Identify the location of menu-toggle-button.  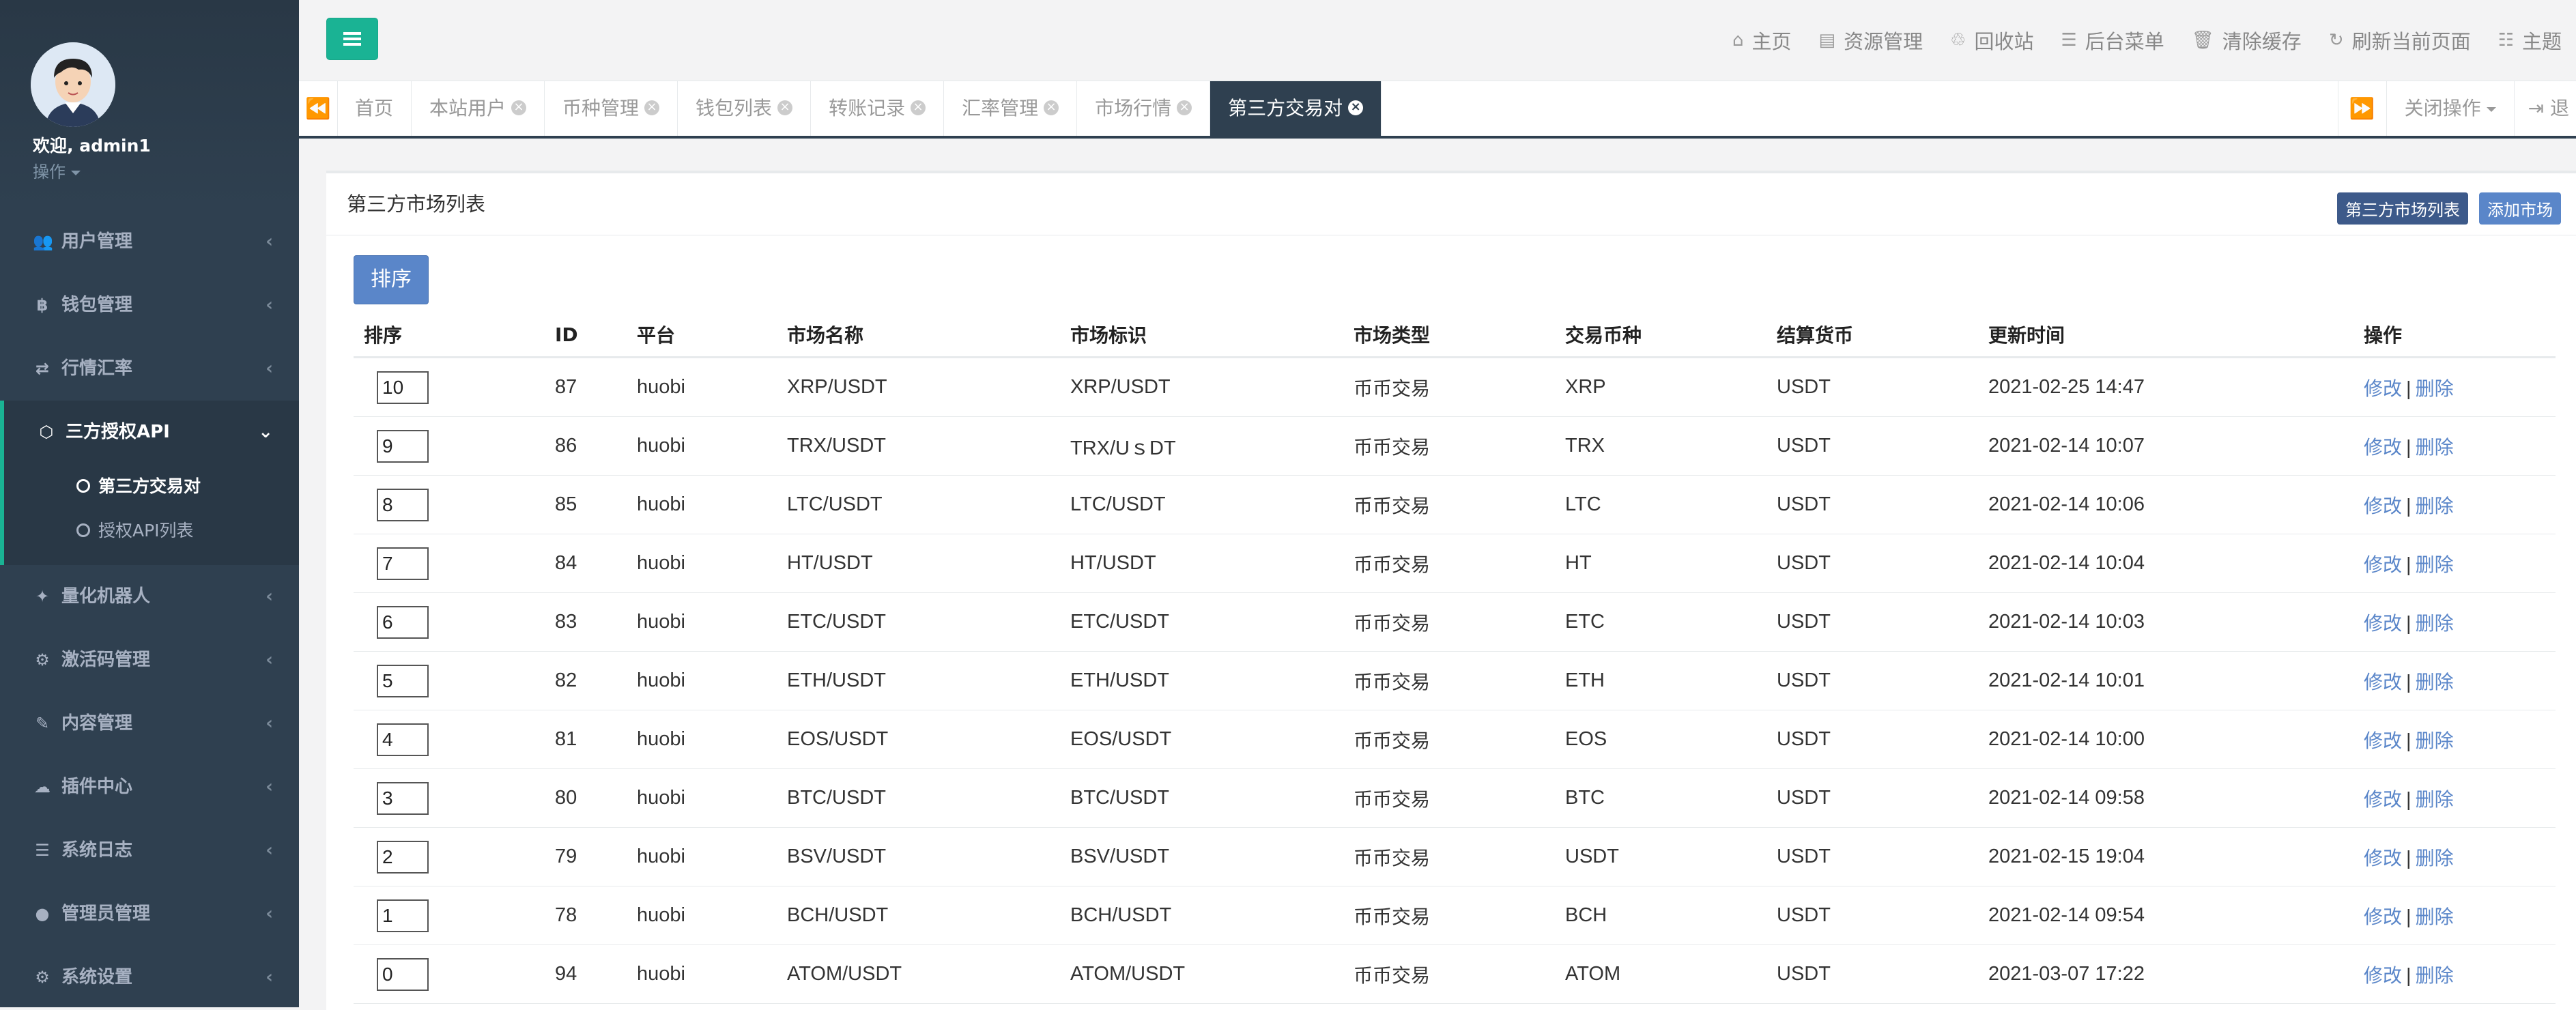
(352, 39).